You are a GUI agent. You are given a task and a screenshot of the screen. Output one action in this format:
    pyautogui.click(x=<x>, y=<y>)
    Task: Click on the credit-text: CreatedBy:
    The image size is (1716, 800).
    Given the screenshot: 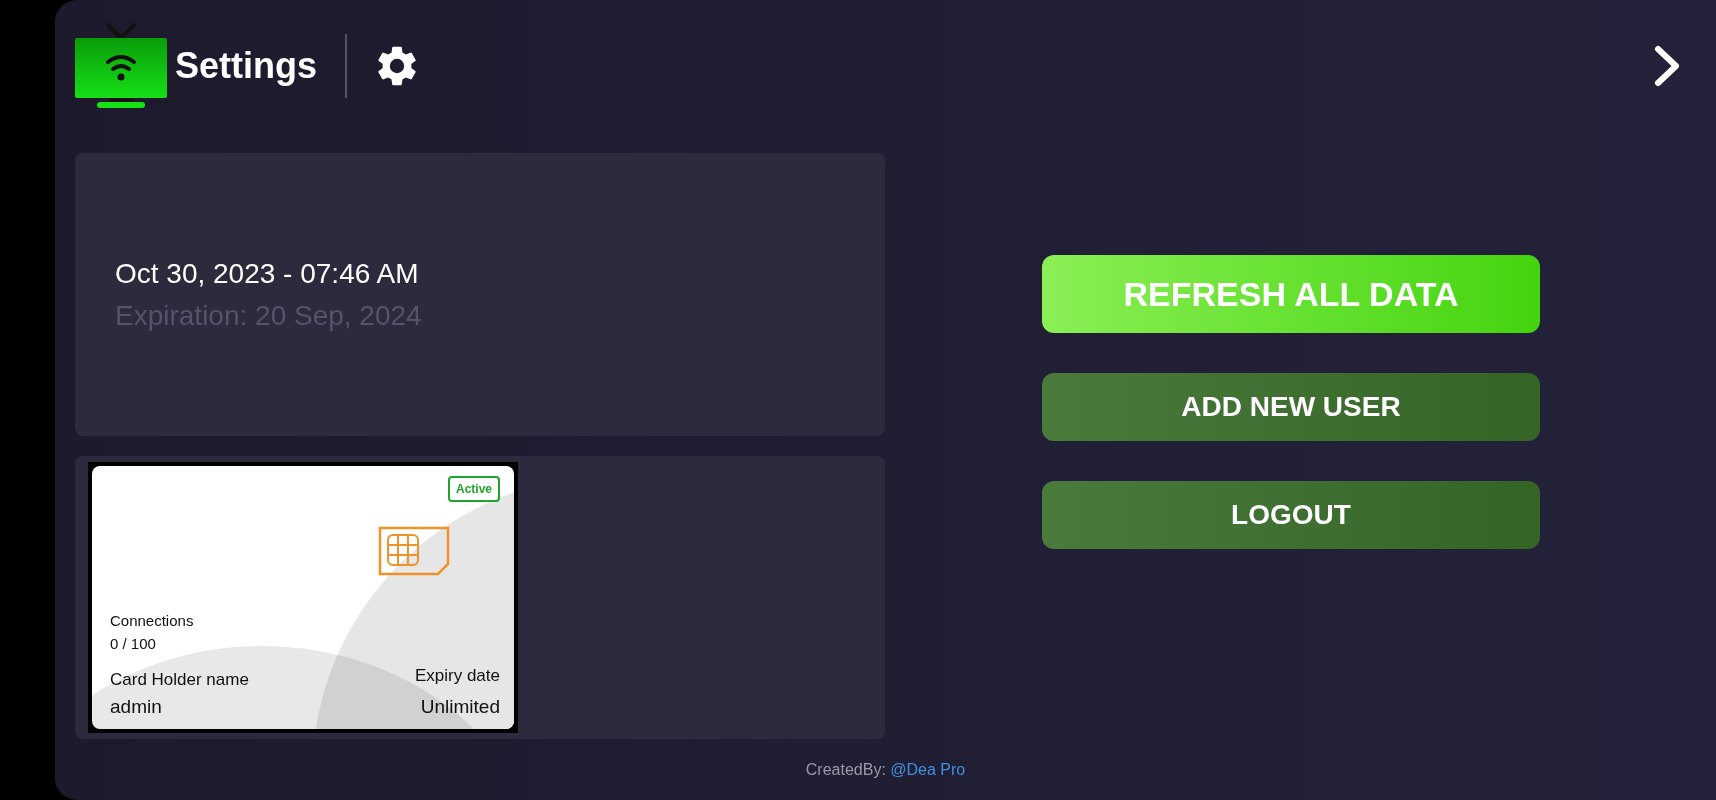 What is the action you would take?
    pyautogui.click(x=845, y=769)
    